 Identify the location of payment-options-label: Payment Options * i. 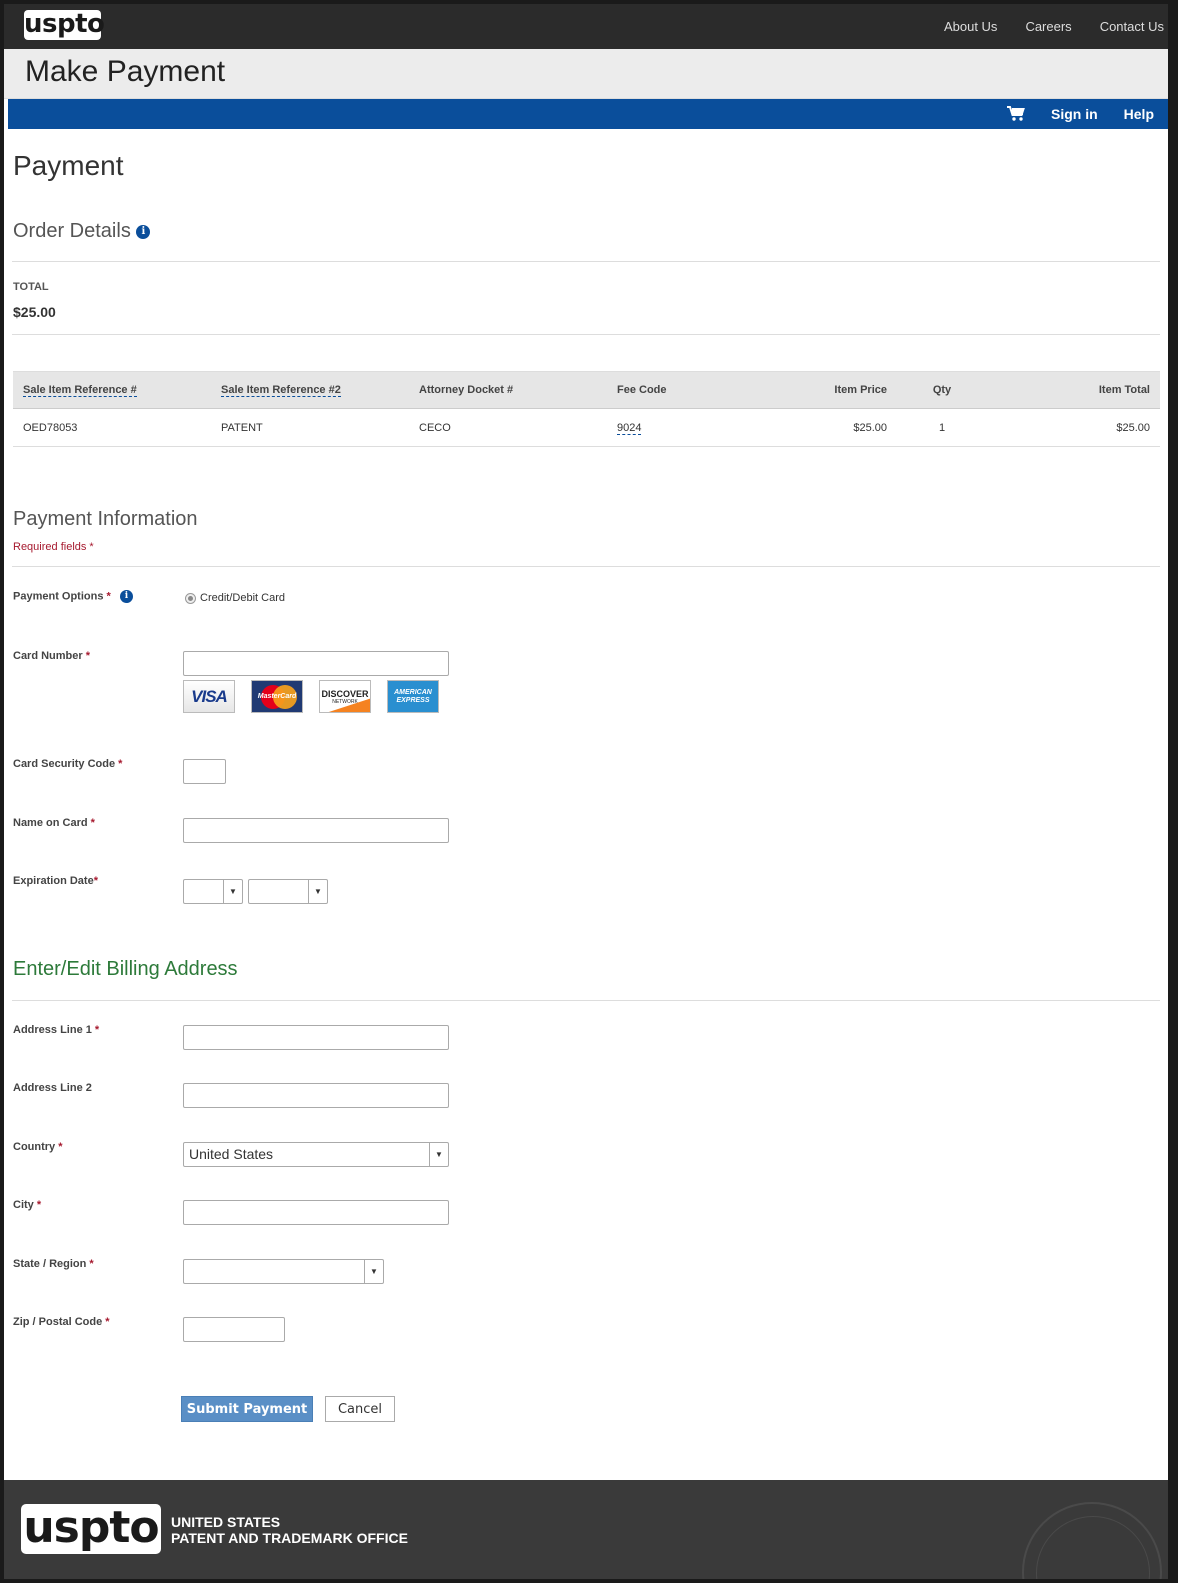
(73, 596).